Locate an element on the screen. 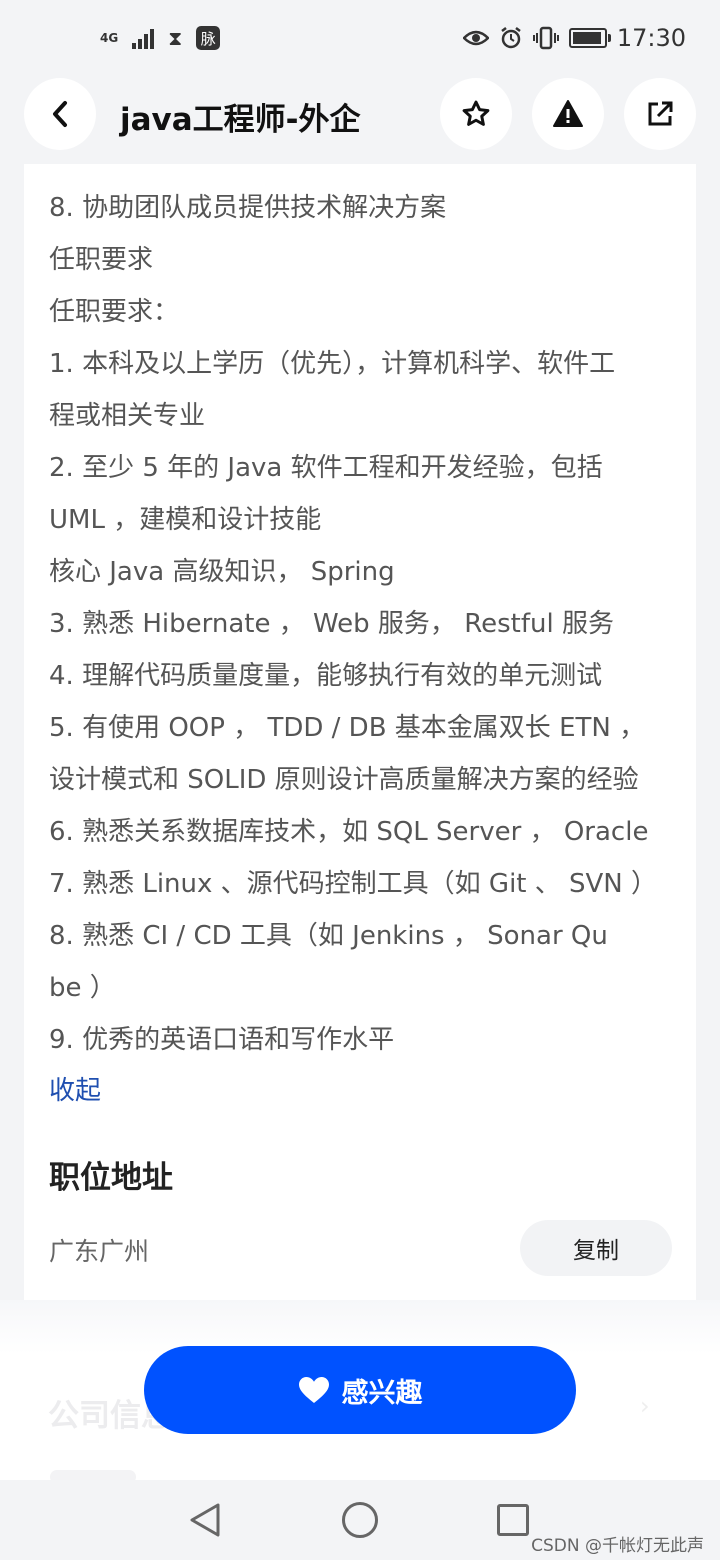 This screenshot has width=720, height=1560. interested-label: 感兴趣 is located at coordinates (382, 1393).